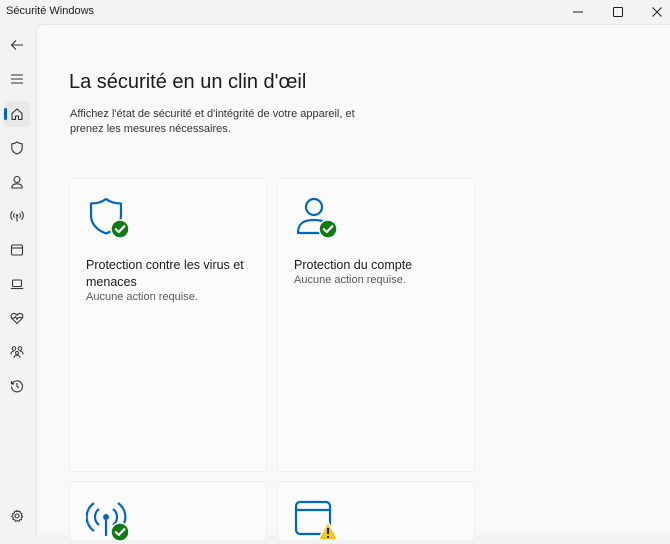 The height and width of the screenshot is (544, 670). I want to click on hamburger-menu-icon, so click(17, 79).